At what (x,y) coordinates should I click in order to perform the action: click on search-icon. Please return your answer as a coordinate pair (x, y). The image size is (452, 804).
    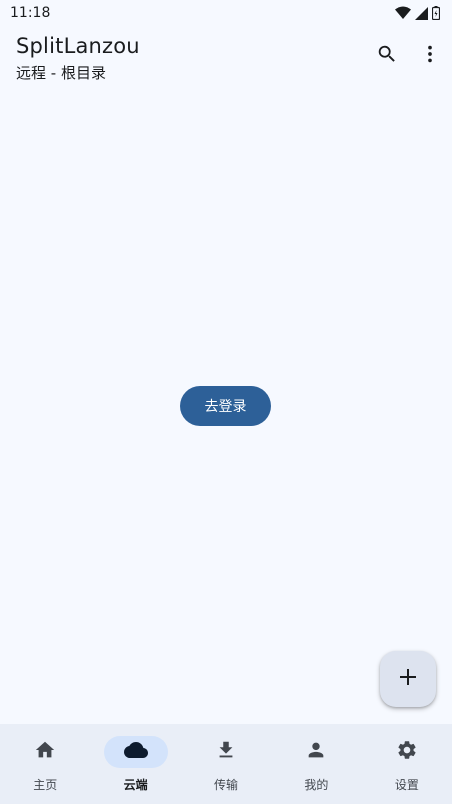
    Looking at the image, I should click on (387, 56).